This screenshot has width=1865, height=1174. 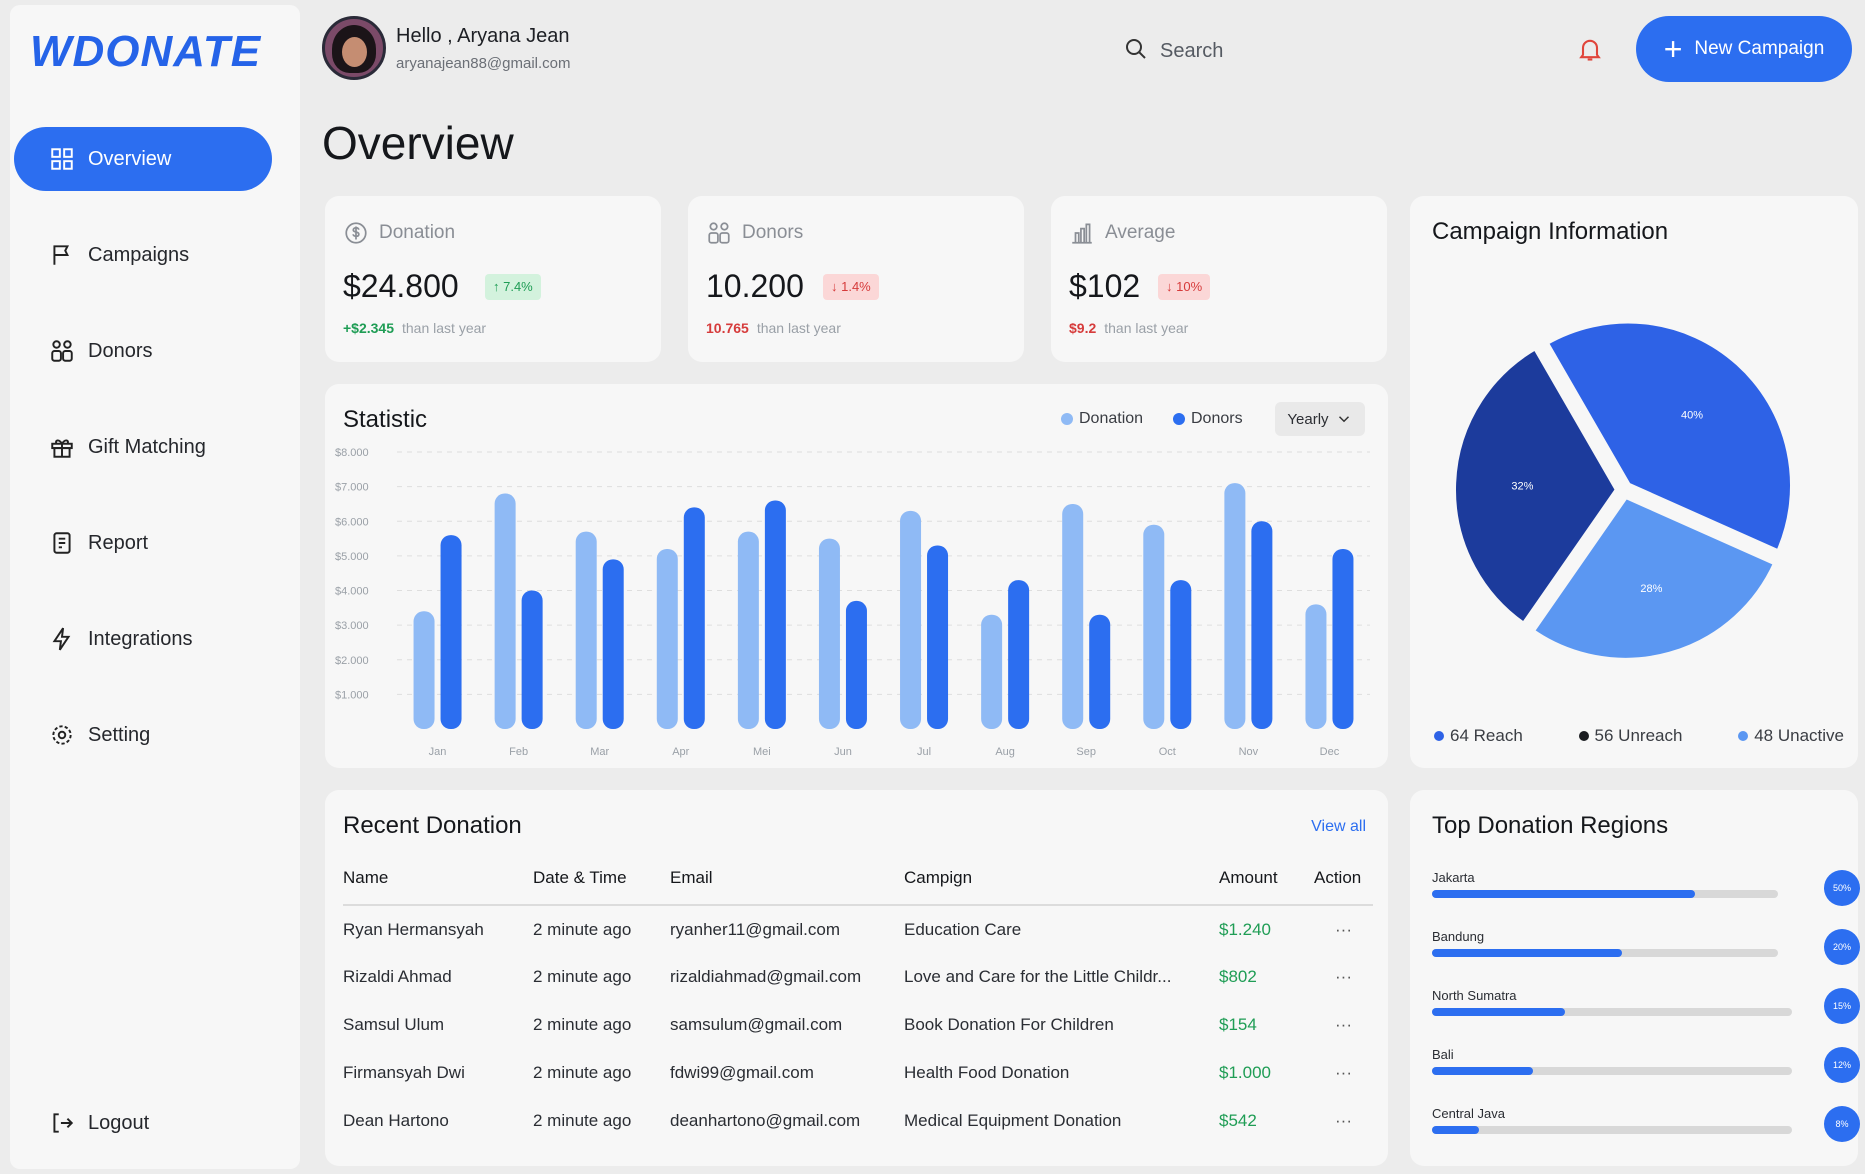 What do you see at coordinates (1146, 328) in the screenshot?
I see `stat-note: than last year` at bounding box center [1146, 328].